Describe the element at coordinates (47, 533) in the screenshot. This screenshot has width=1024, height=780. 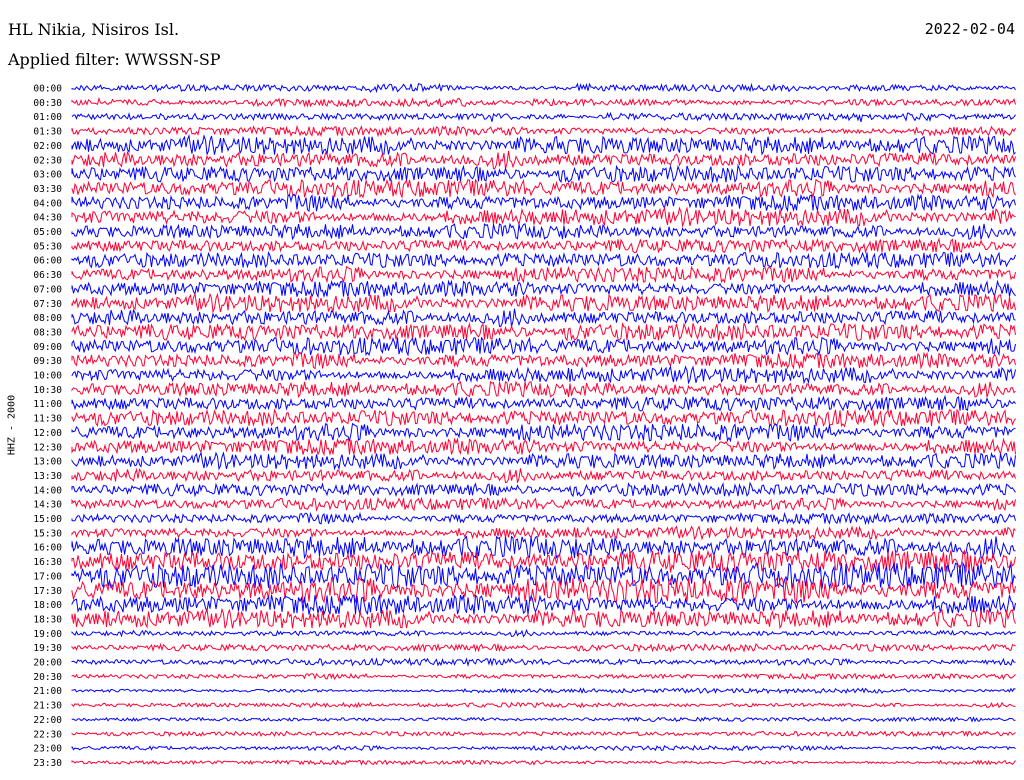
I see `time-tick-1530: 15:30` at that location.